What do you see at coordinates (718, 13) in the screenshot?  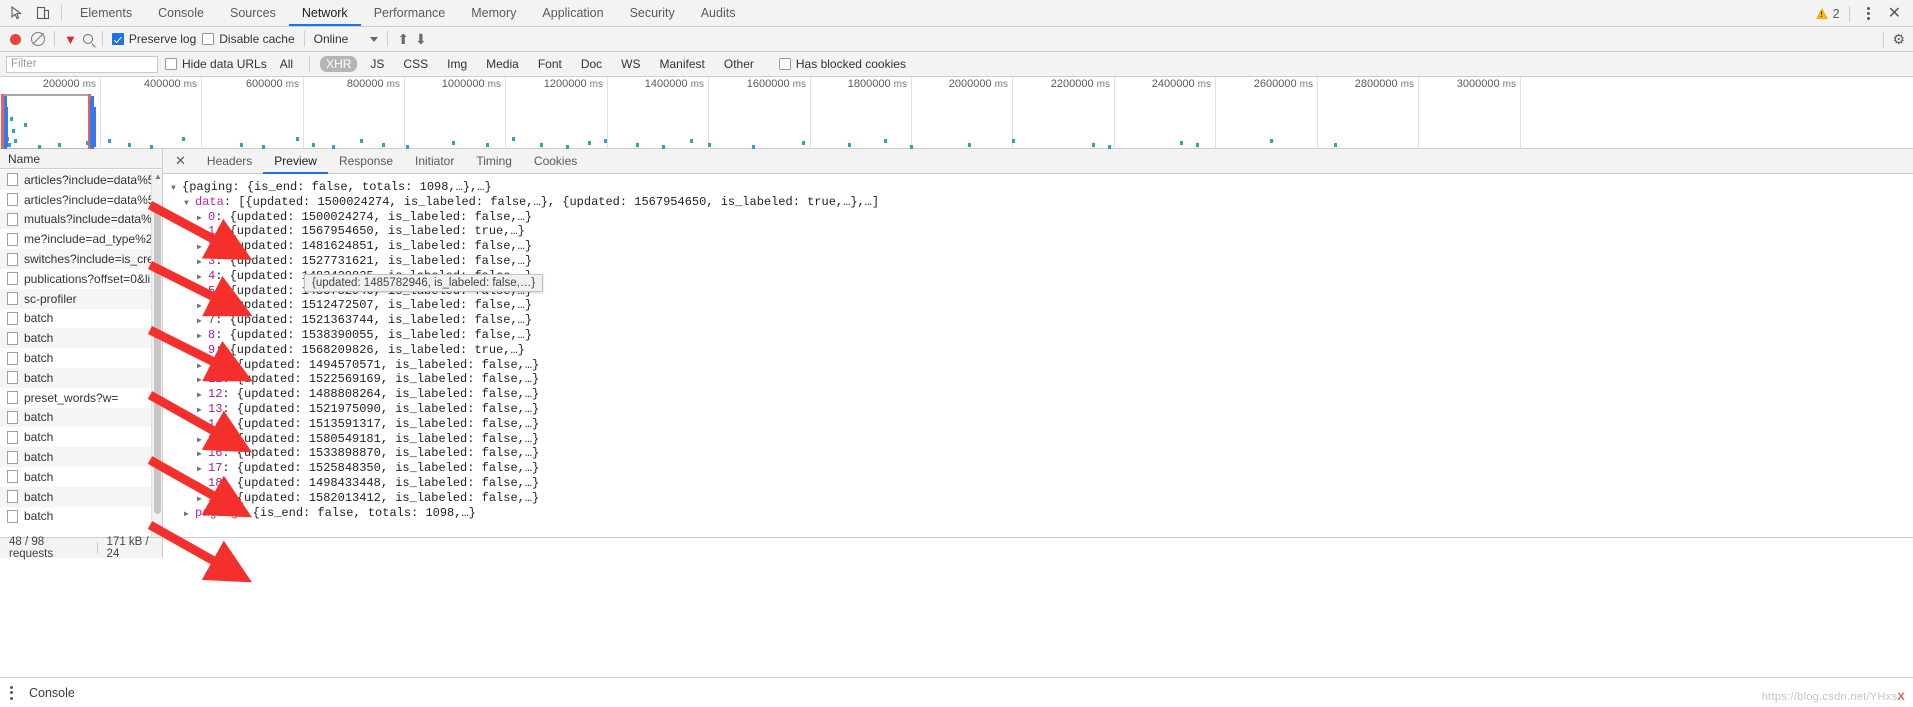 I see `tab-audits: Audits` at bounding box center [718, 13].